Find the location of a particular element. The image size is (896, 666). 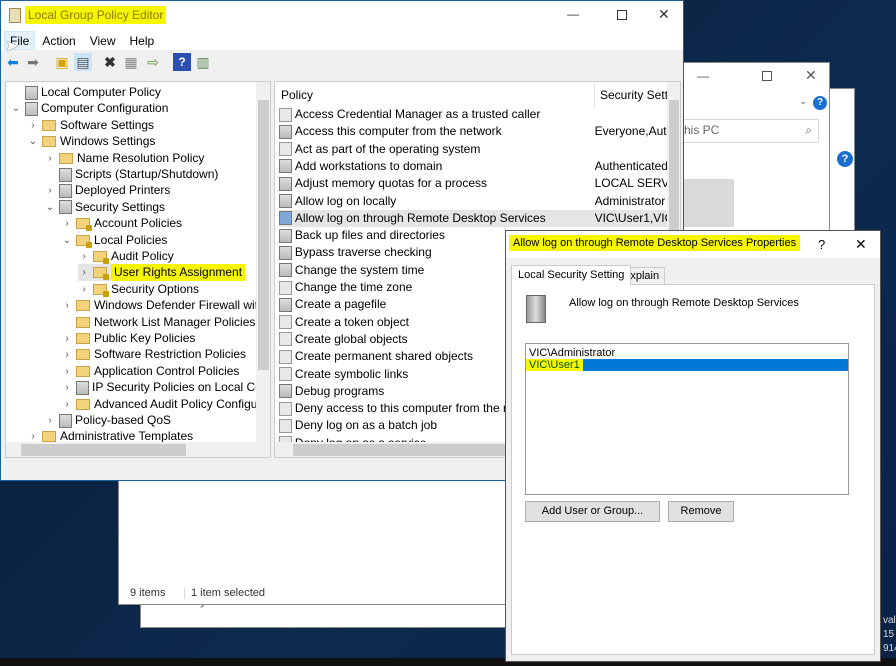

tree-item: ⌄ Local Policies is located at coordinates (114, 240).